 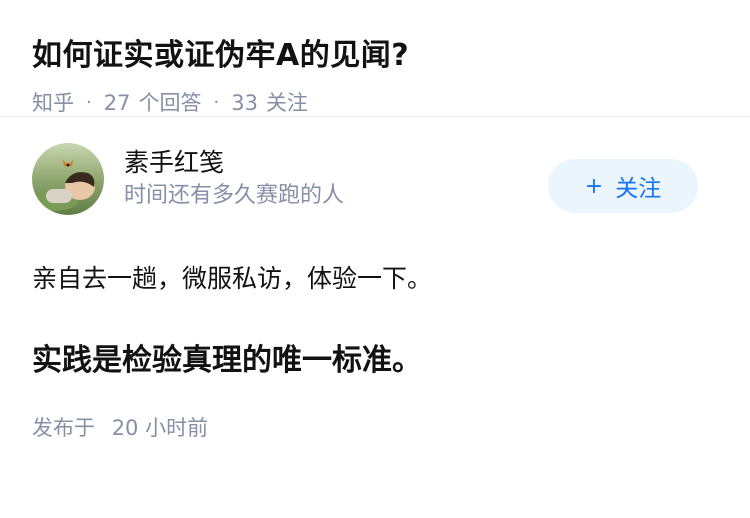 What do you see at coordinates (170, 103) in the screenshot?
I see `answer-count-label: 个回答` at bounding box center [170, 103].